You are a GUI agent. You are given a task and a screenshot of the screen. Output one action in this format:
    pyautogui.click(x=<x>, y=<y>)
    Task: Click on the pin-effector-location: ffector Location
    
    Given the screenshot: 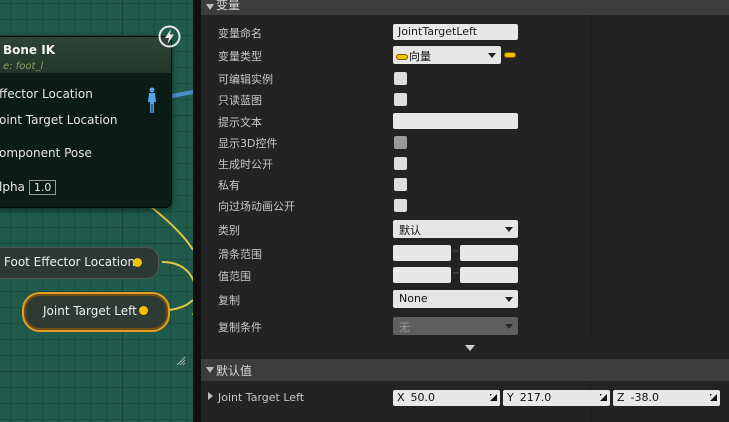 What is the action you would take?
    pyautogui.click(x=46, y=94)
    